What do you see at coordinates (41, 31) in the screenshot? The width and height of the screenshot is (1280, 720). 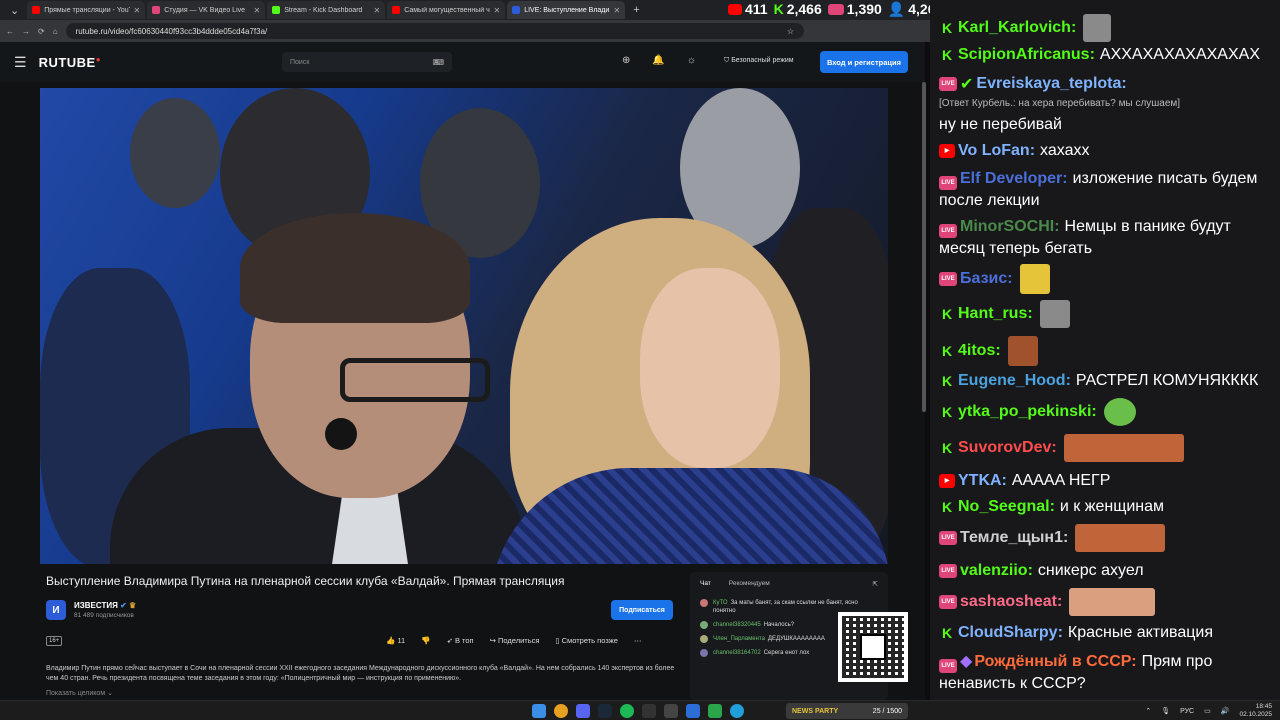 I see `reload-icon: ⟳` at bounding box center [41, 31].